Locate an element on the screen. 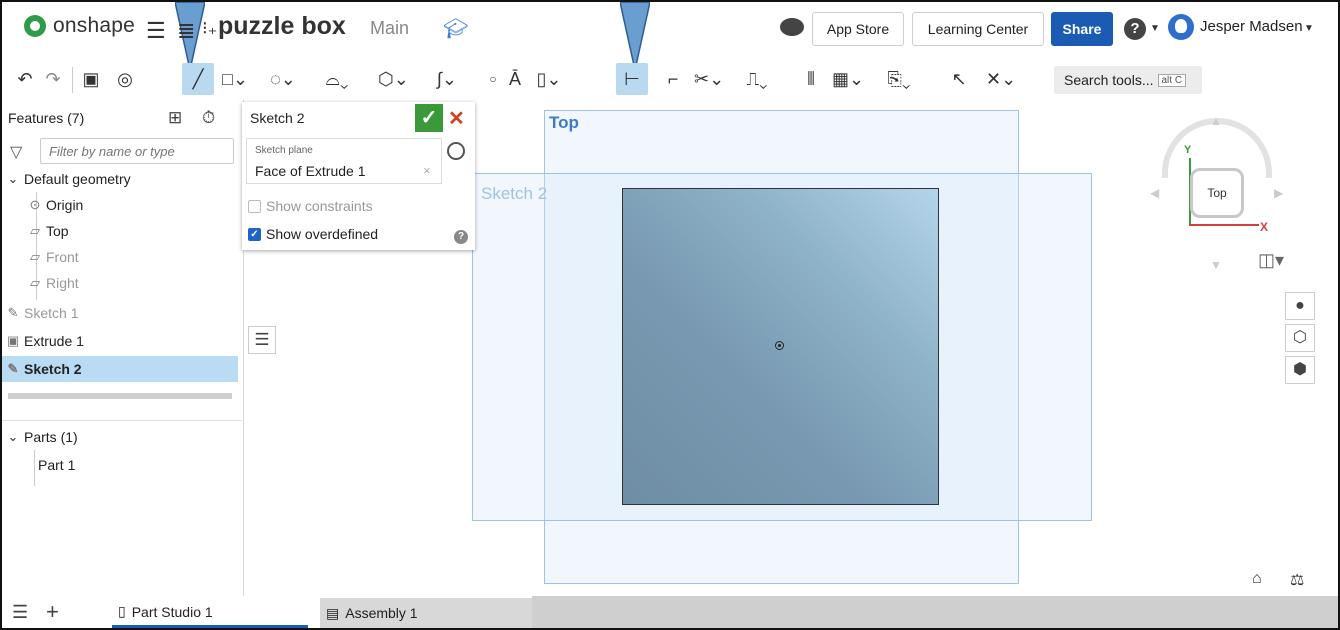 The image size is (1340, 630). default-geometry-group: ⌄ Default geometry is located at coordinates (122, 179).